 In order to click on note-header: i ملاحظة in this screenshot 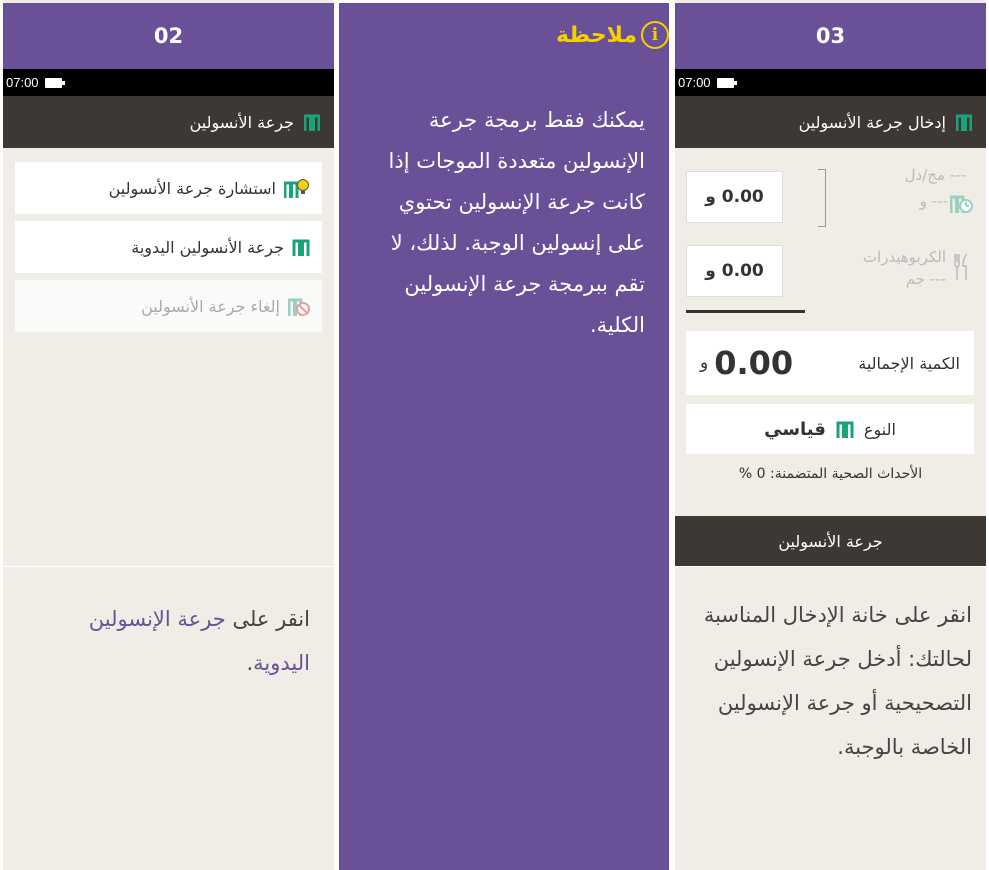, I will do `click(504, 35)`.